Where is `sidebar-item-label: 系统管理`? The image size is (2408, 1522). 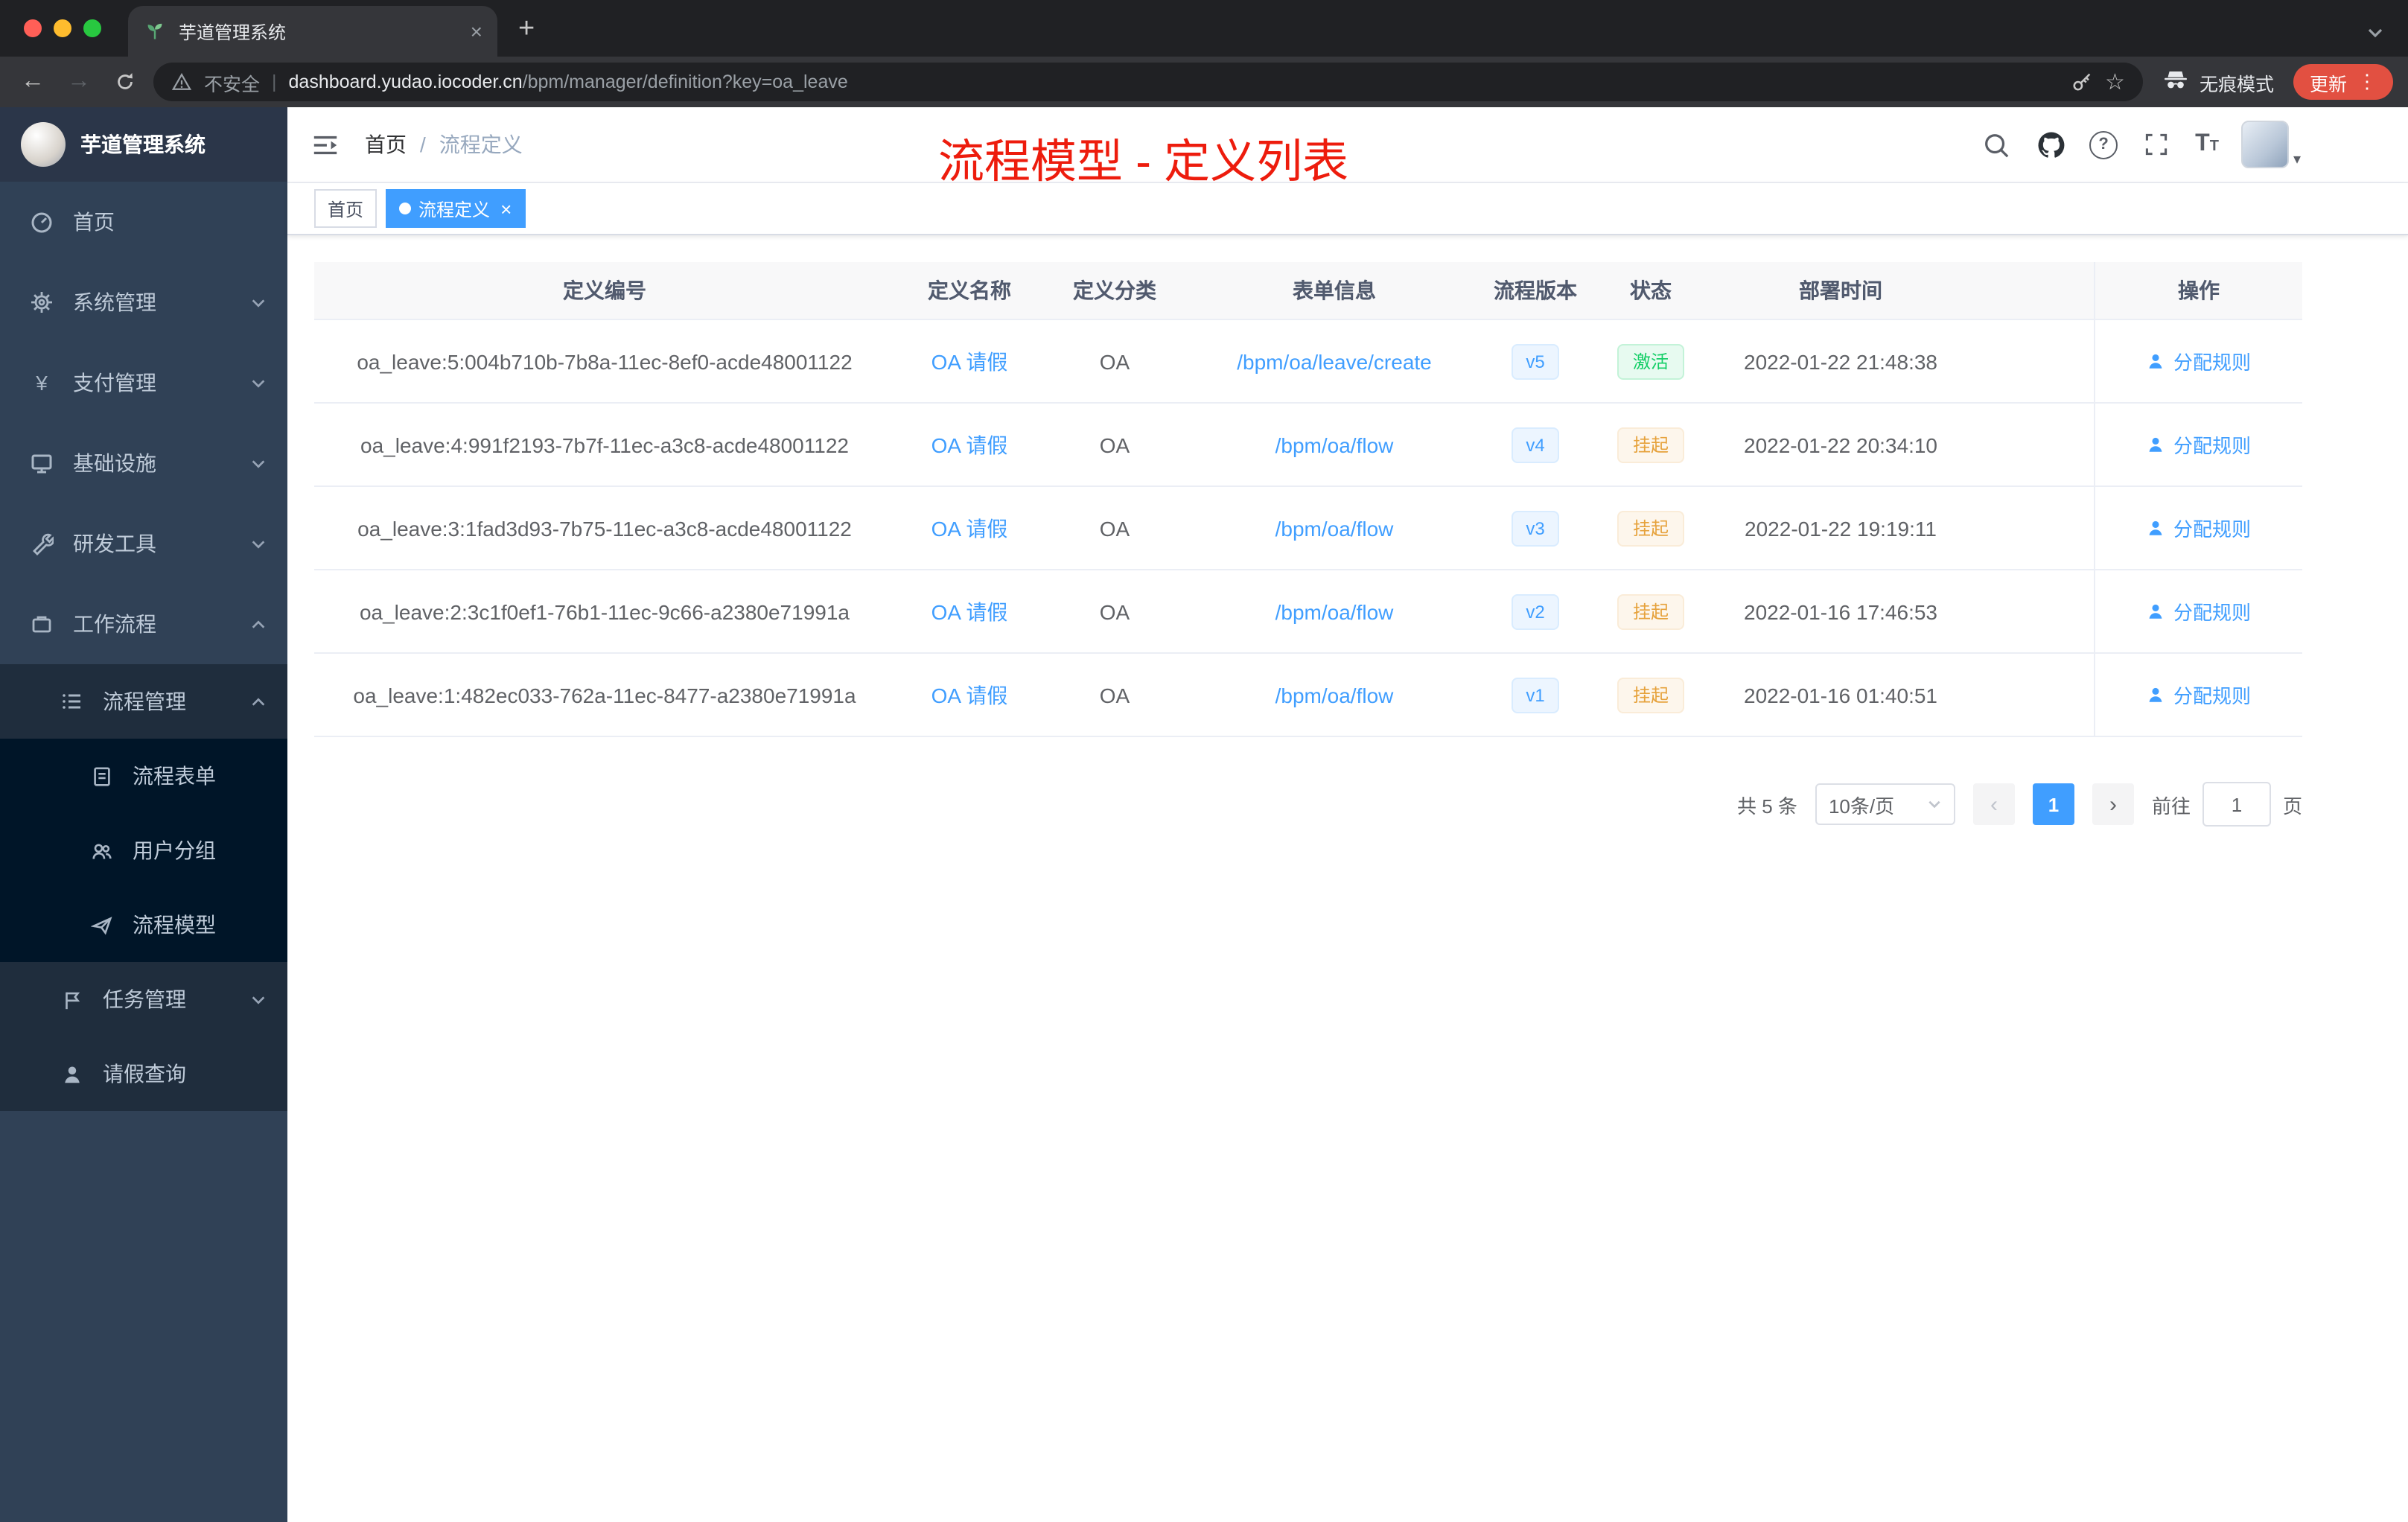 sidebar-item-label: 系统管理 is located at coordinates (114, 302).